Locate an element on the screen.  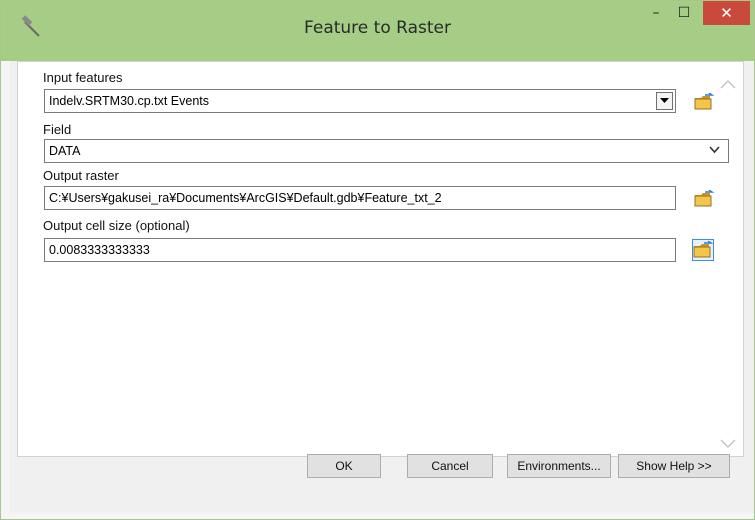
minimize-button: – is located at coordinates (656, 13).